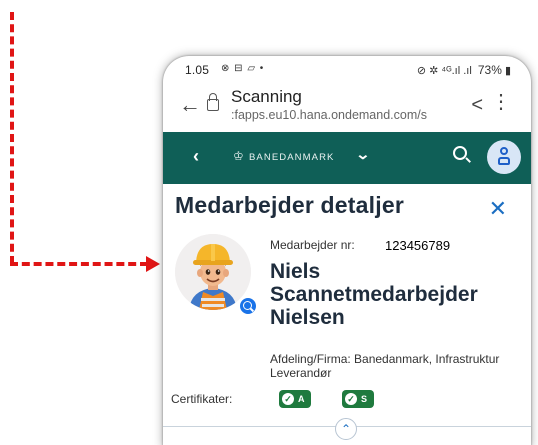 This screenshot has height=445, width=538. I want to click on lock-icon, so click(213, 102).